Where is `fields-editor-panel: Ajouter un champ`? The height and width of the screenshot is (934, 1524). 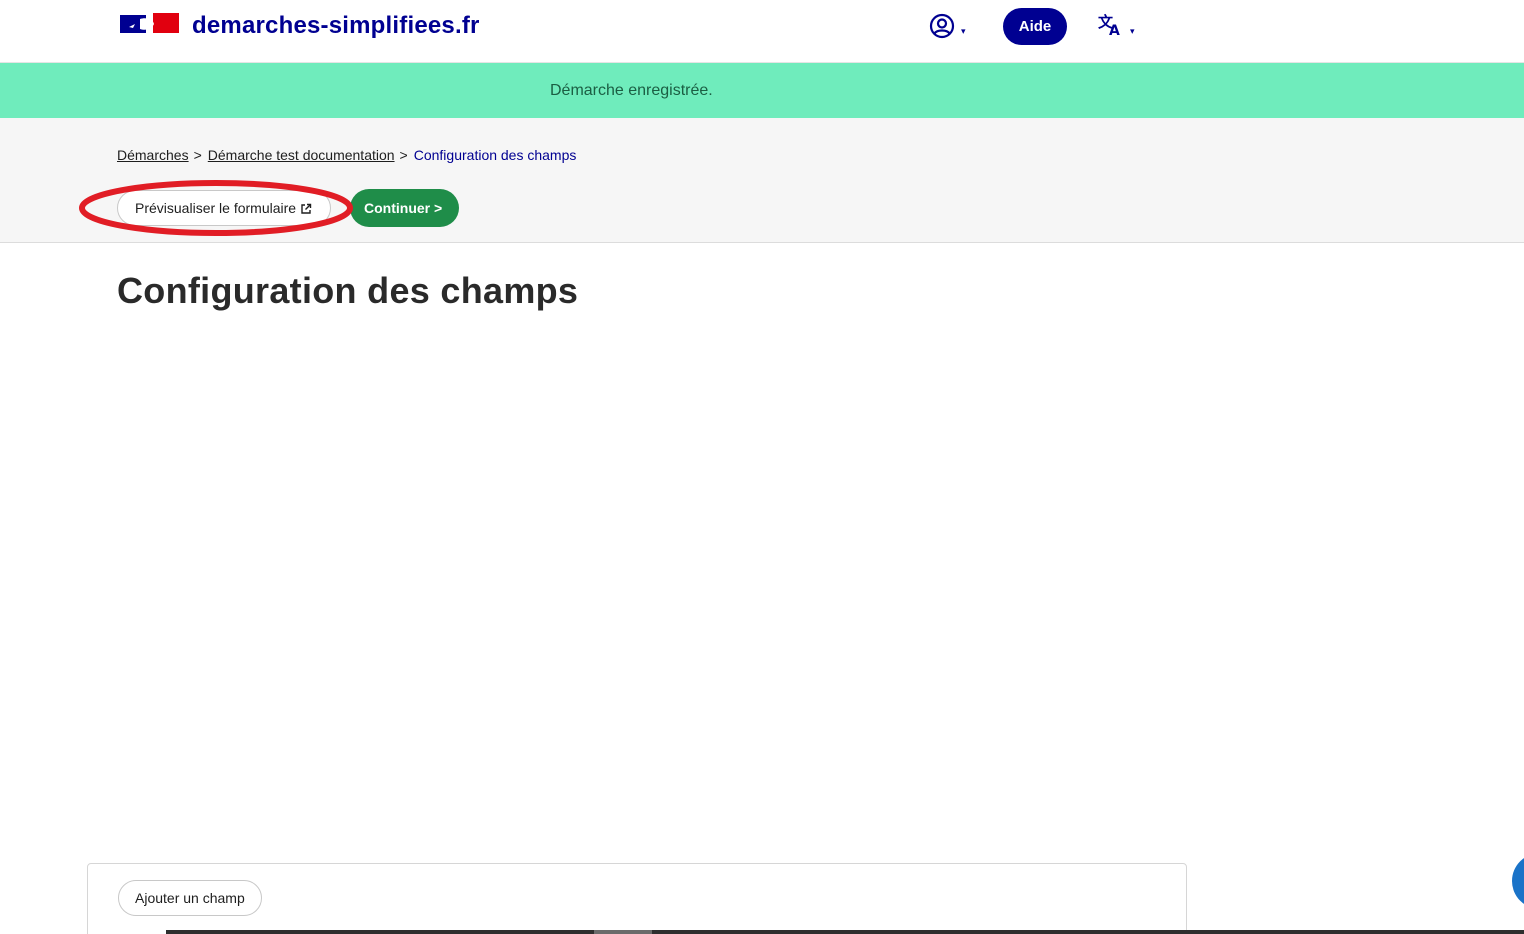 fields-editor-panel: Ajouter un champ is located at coordinates (637, 898).